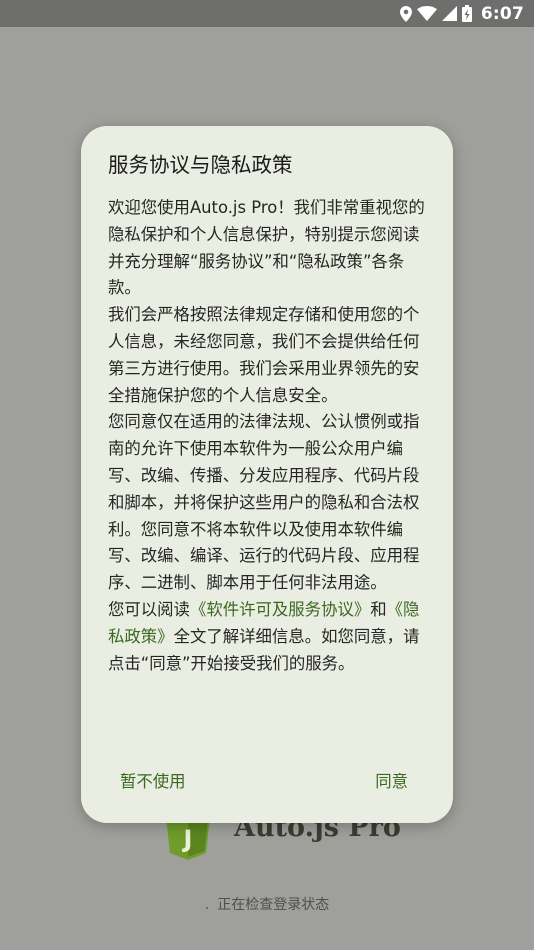 This screenshot has width=534, height=950. What do you see at coordinates (391, 780) in the screenshot?
I see `agree-button: 同意` at bounding box center [391, 780].